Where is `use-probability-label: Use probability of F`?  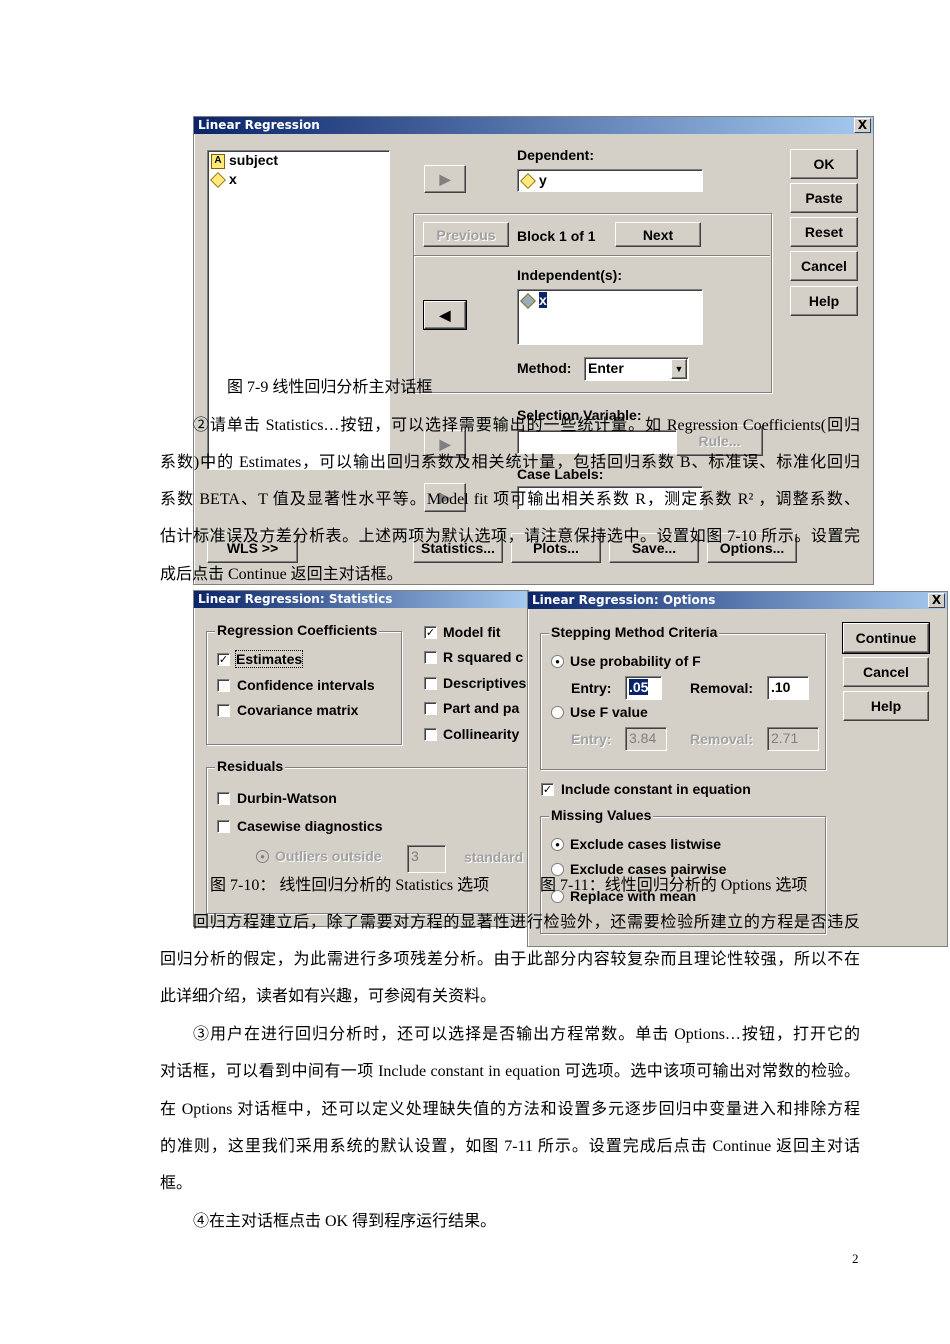
use-probability-label: Use probability of F is located at coordinates (635, 661).